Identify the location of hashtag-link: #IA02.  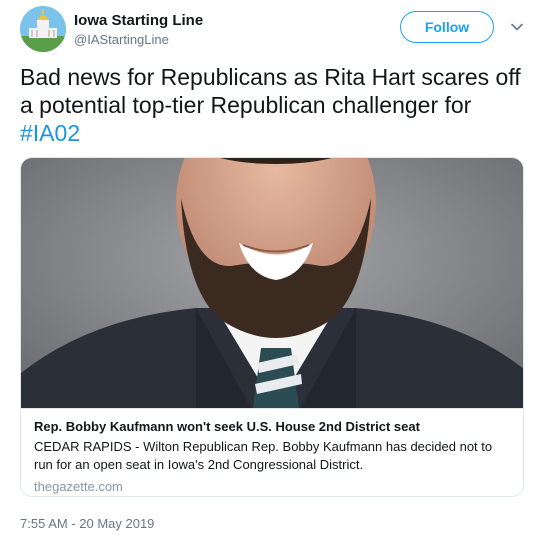
(50, 133).